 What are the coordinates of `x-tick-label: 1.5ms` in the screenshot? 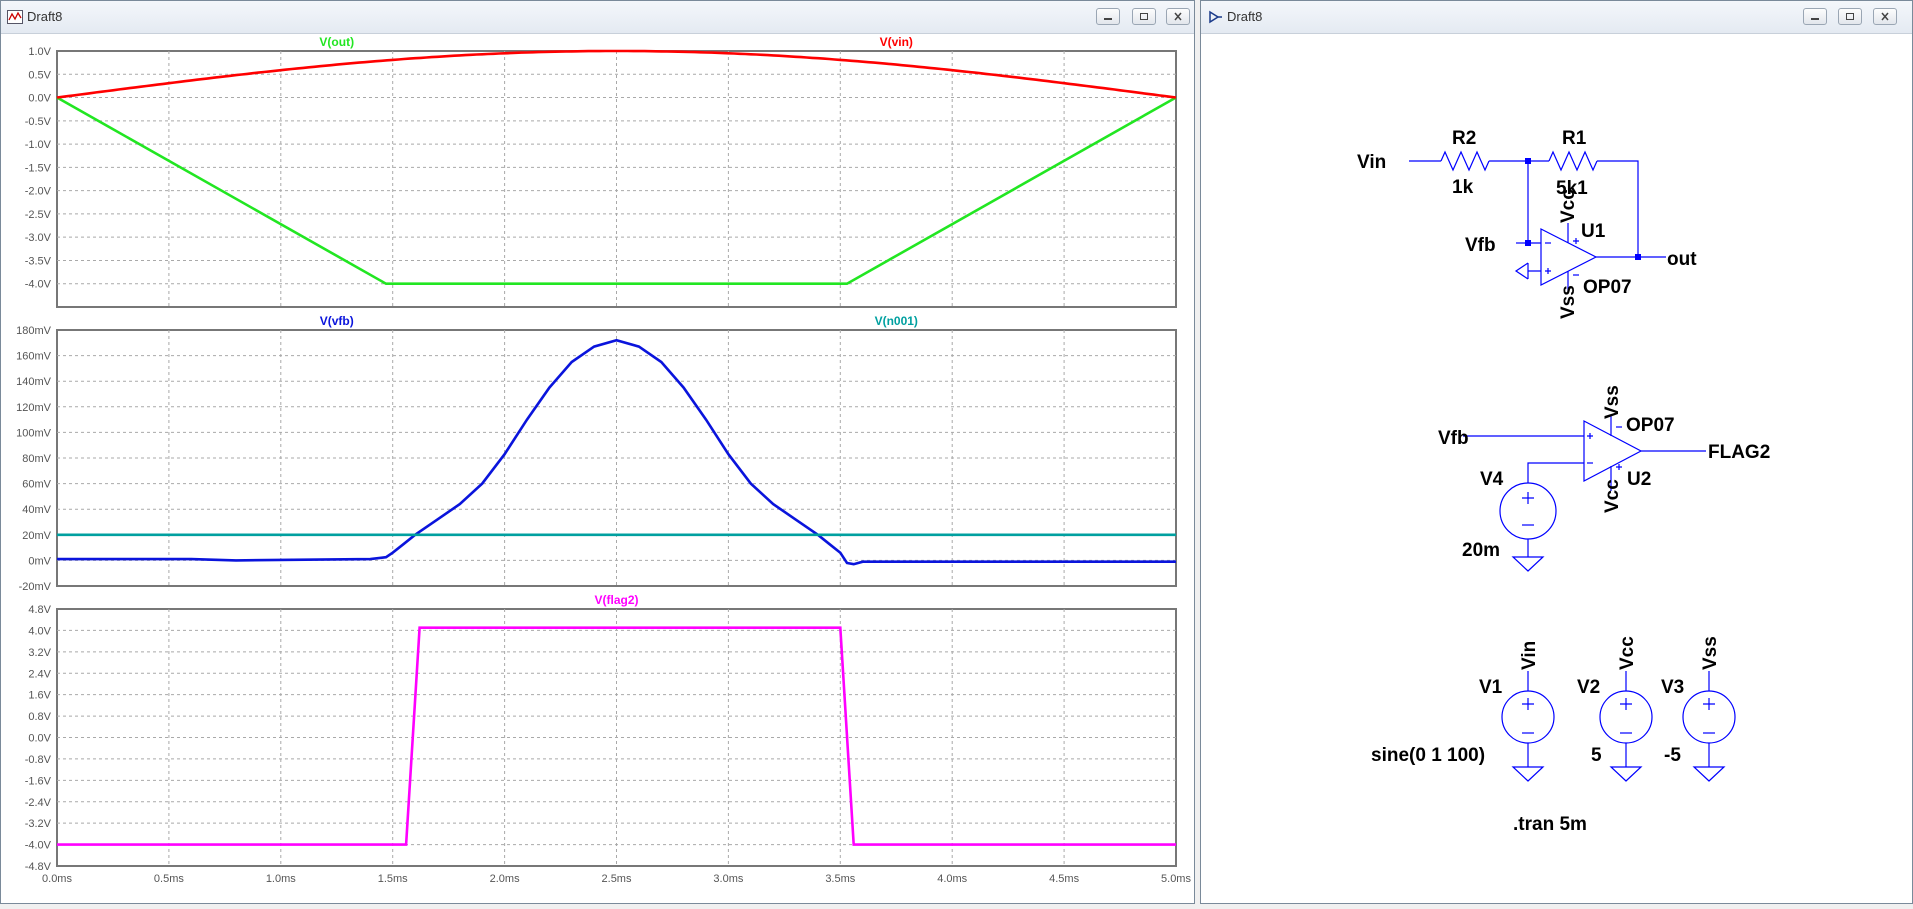 It's located at (393, 879).